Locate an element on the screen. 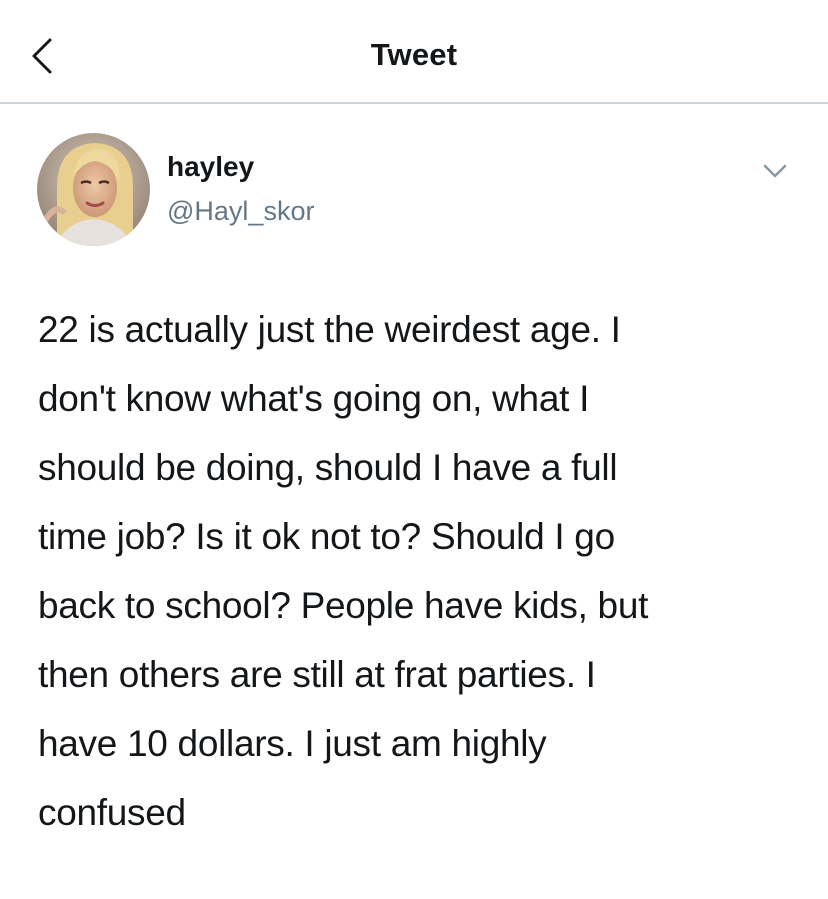 This screenshot has width=828, height=899. tweet-line: time job? Is it ok not to? Should I go is located at coordinates (326, 536).